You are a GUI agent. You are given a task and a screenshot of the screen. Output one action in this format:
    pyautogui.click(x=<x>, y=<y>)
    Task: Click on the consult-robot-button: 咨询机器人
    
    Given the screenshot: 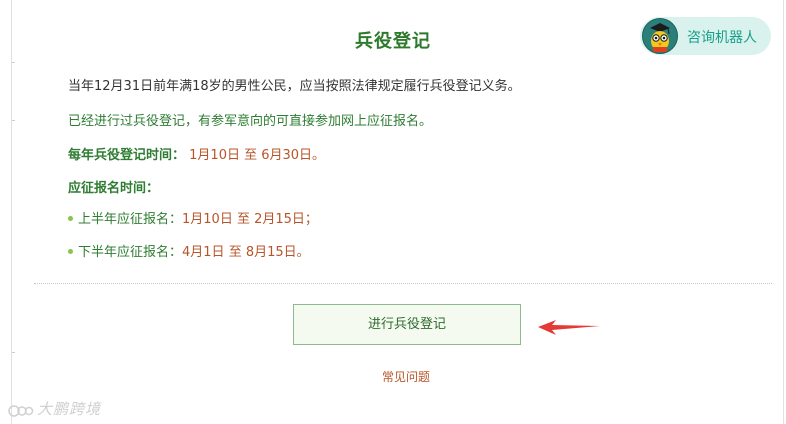 What is the action you would take?
    pyautogui.click(x=705, y=36)
    